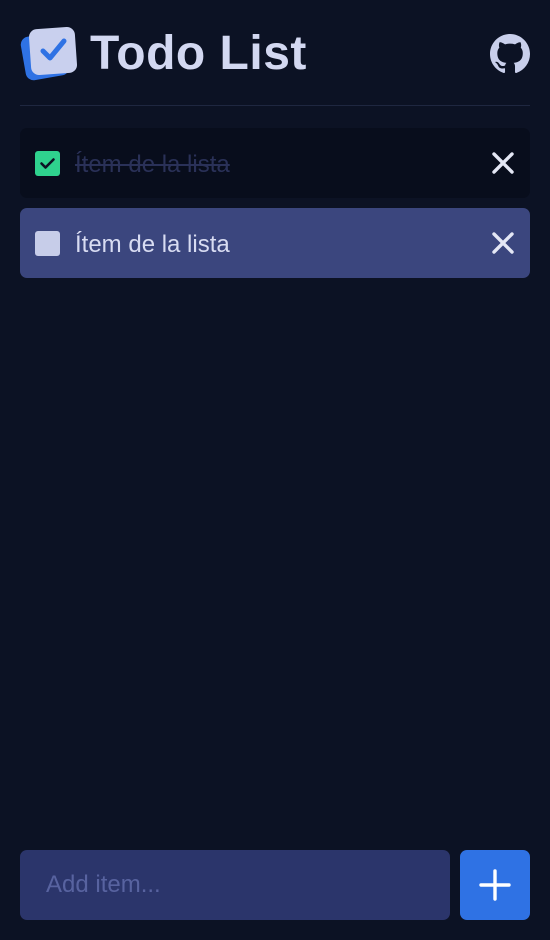  I want to click on item-checkbox-checked, so click(47, 163).